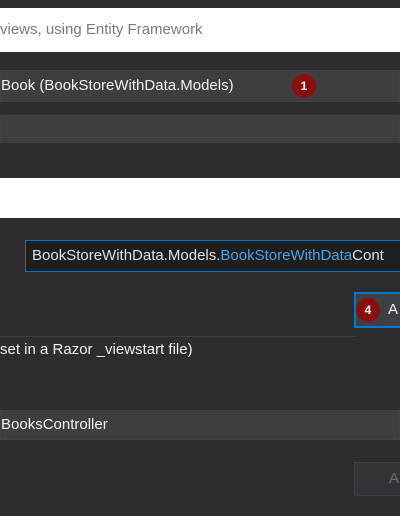 The height and width of the screenshot is (516, 400). Describe the element at coordinates (377, 479) in the screenshot. I see `add-button: A` at that location.